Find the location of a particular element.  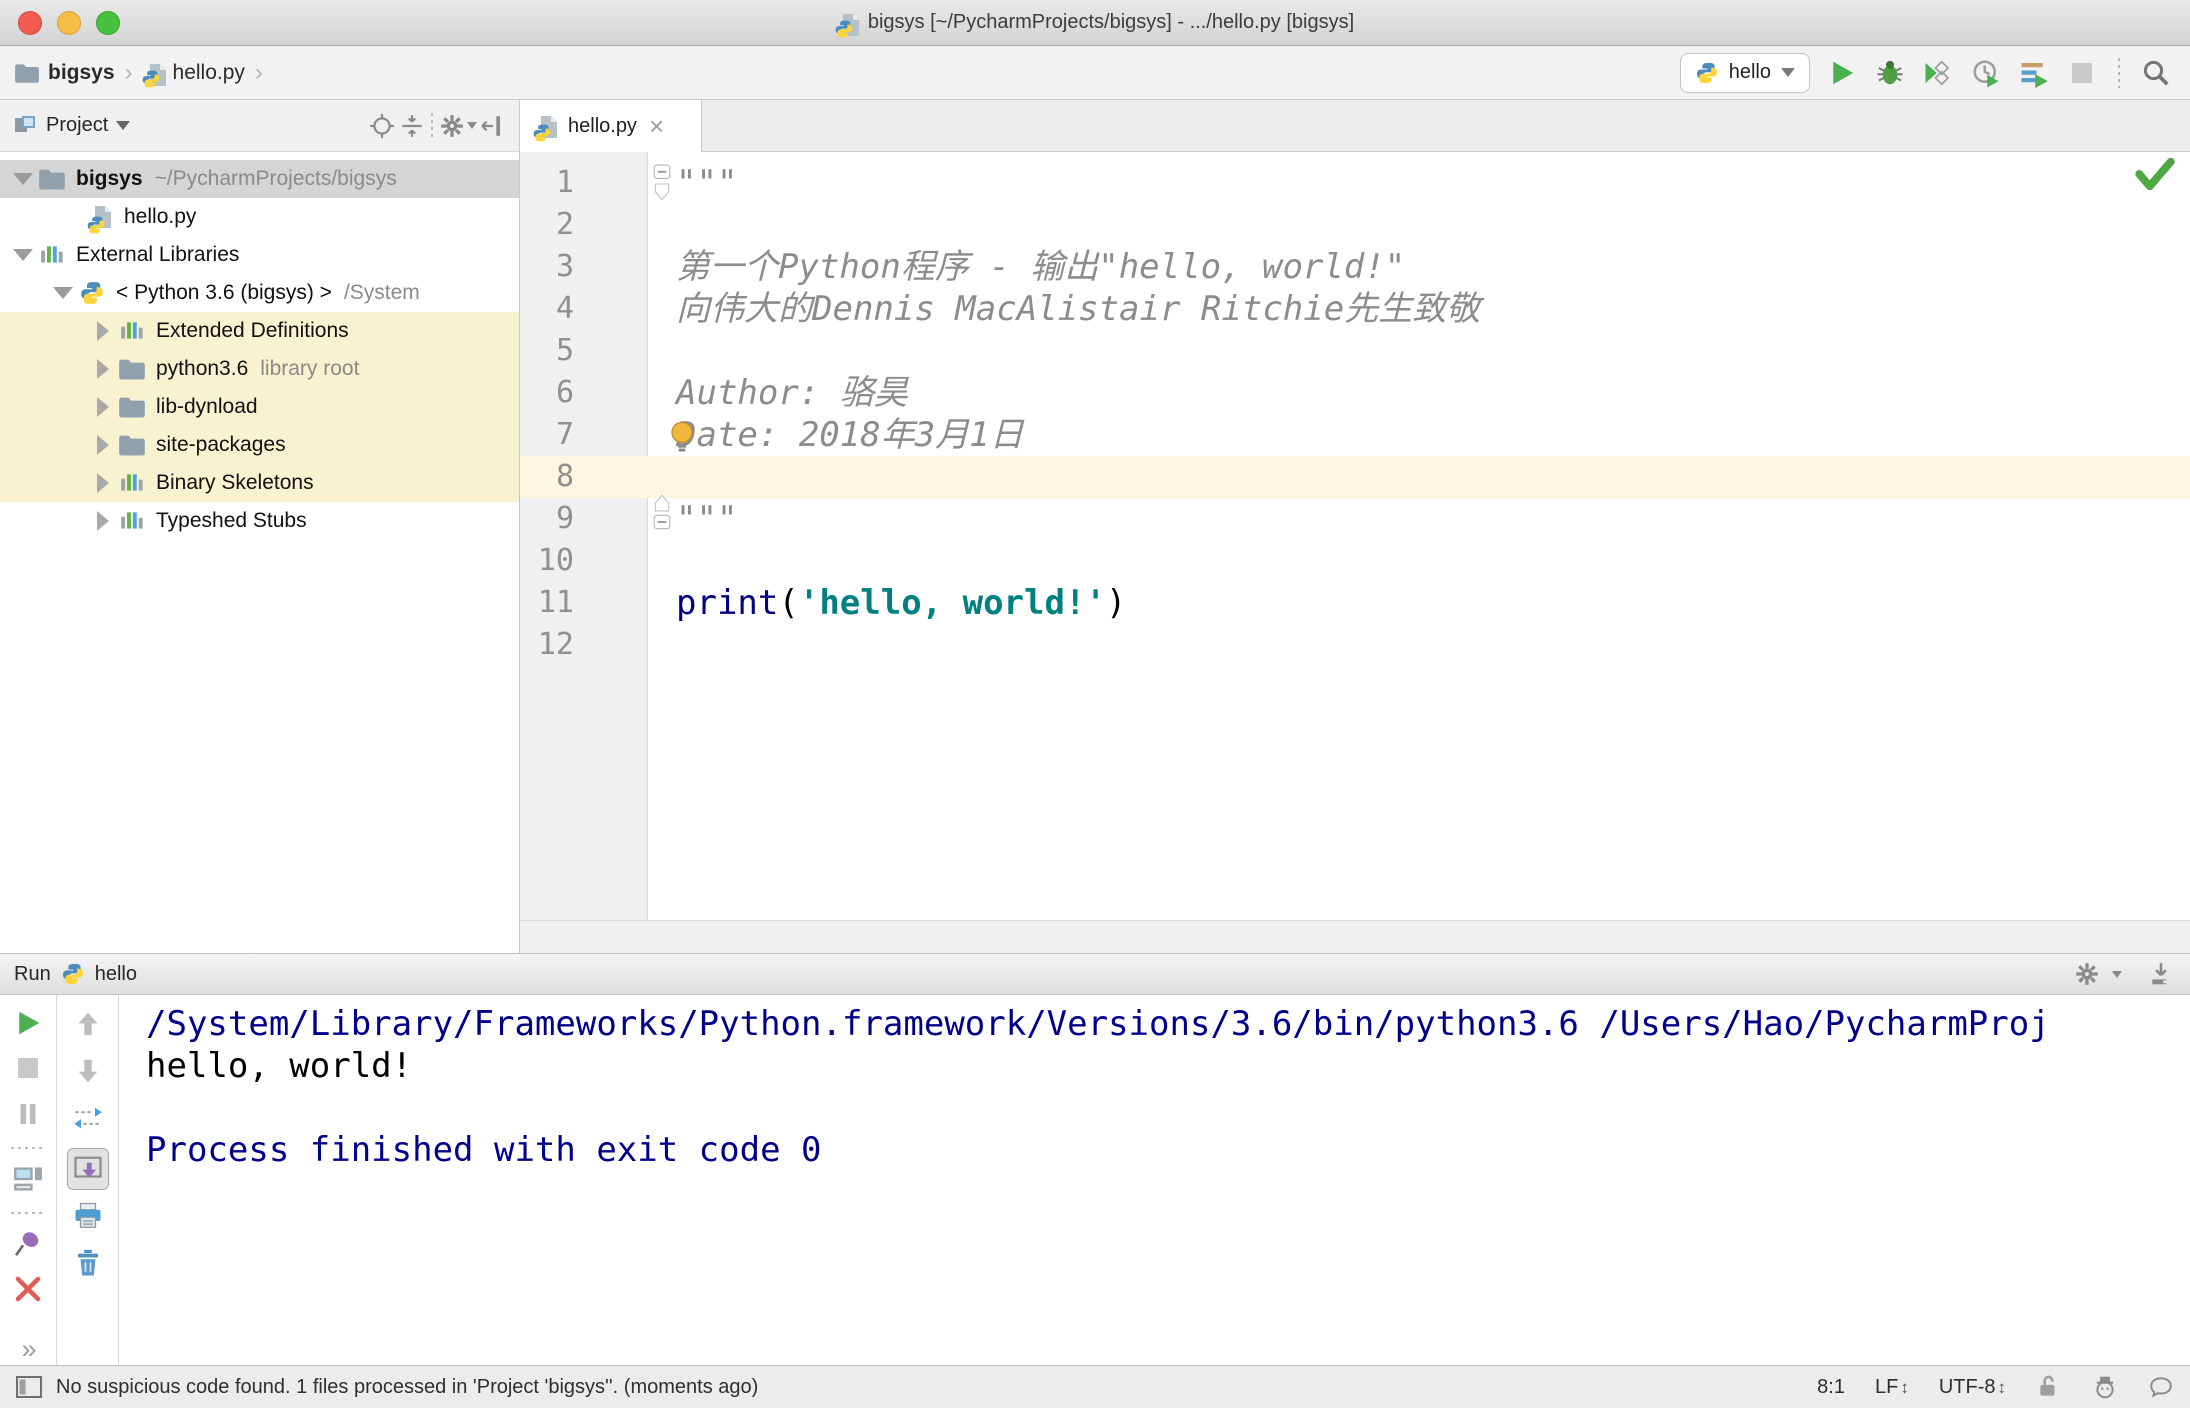

line-separator-widget: LF ↕ is located at coordinates (1892, 1387).